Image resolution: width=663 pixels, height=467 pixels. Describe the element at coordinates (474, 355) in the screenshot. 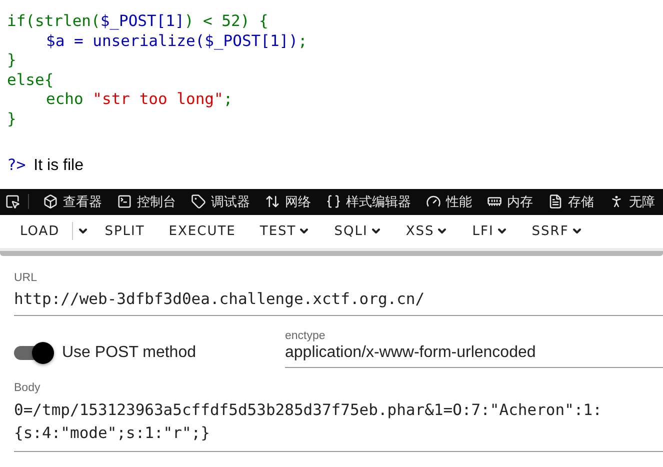

I see `enctype-field: application/x-www-form-urlencoded` at that location.